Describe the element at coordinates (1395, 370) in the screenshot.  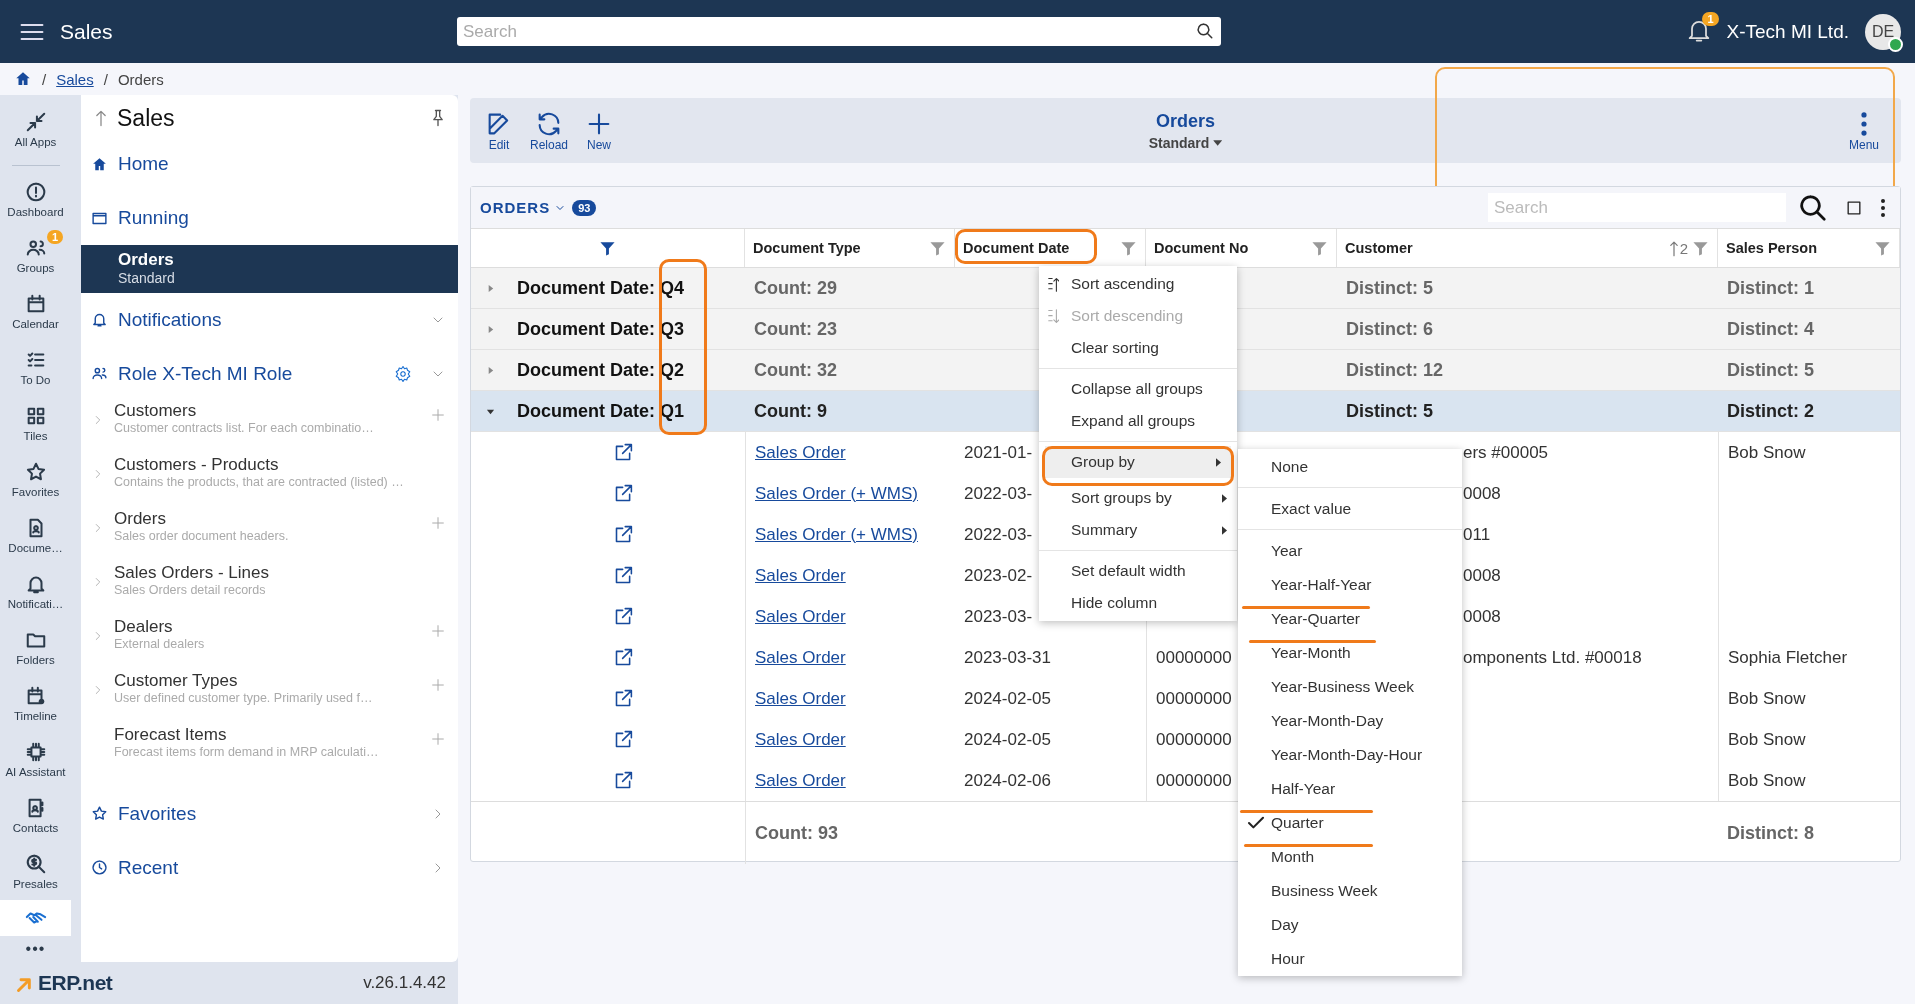
I see `group-summary: Distinct: 12` at that location.